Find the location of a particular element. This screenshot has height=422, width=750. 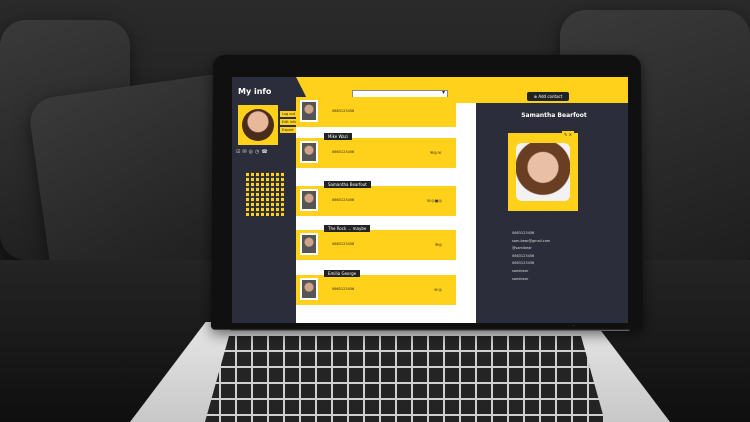

contact-card: 0663123456 is located at coordinates (376, 112).